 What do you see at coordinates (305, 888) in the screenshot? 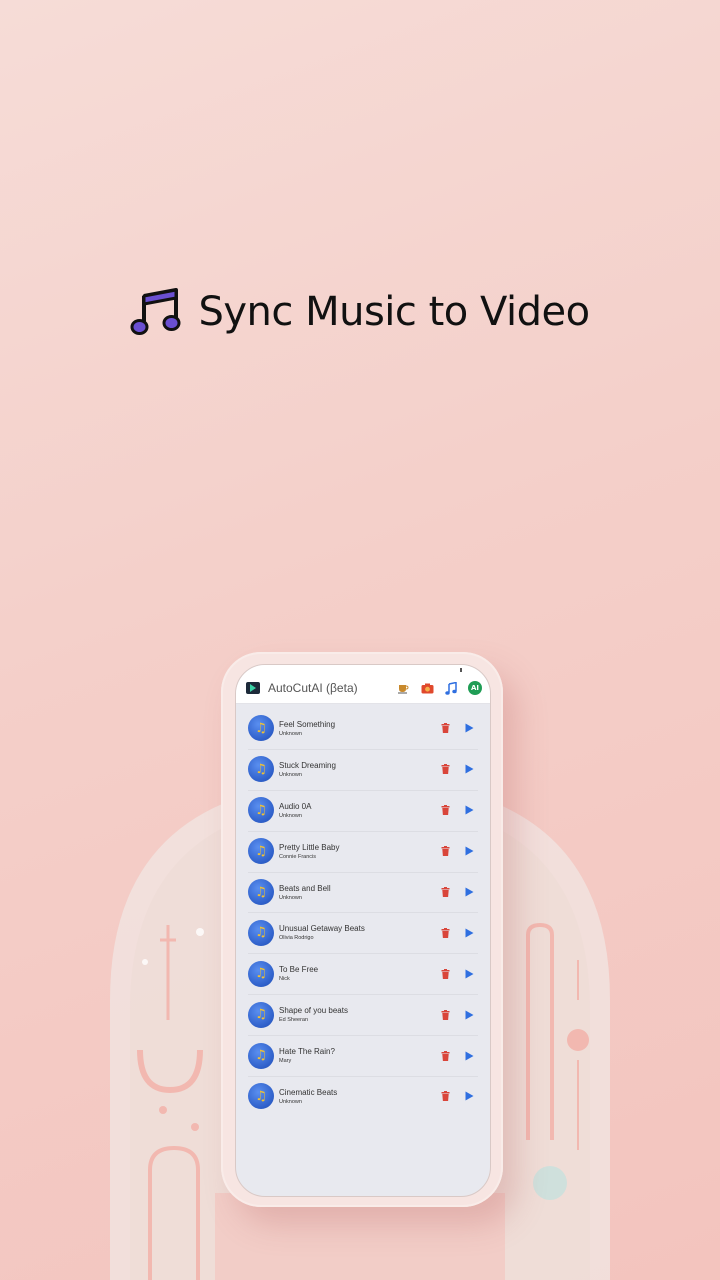
I see `song-title: Beats and Bell` at bounding box center [305, 888].